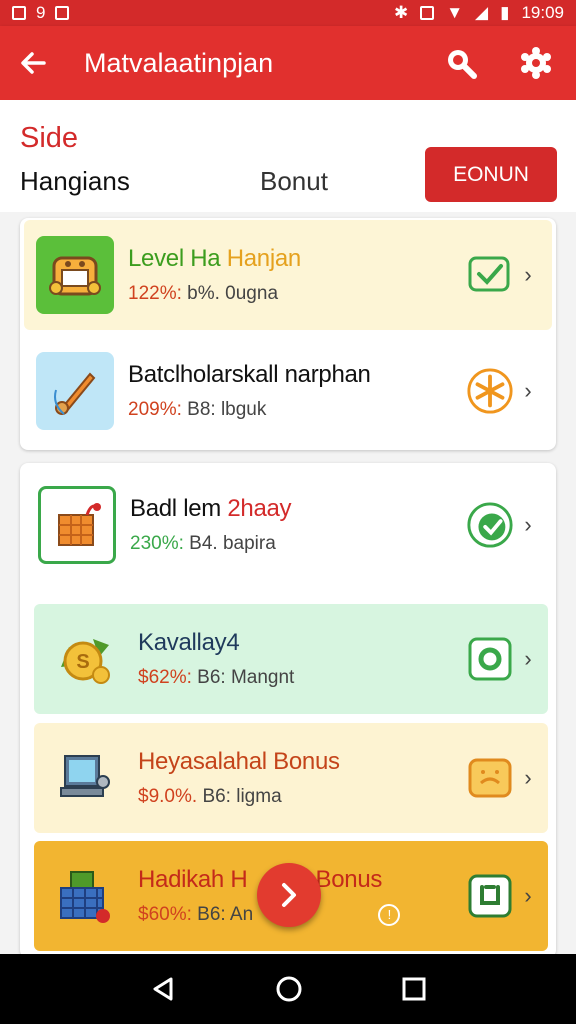 Image resolution: width=576 pixels, height=1024 pixels. Describe the element at coordinates (264, 258) in the screenshot. I see `item-name-highlight: Hanjan` at that location.